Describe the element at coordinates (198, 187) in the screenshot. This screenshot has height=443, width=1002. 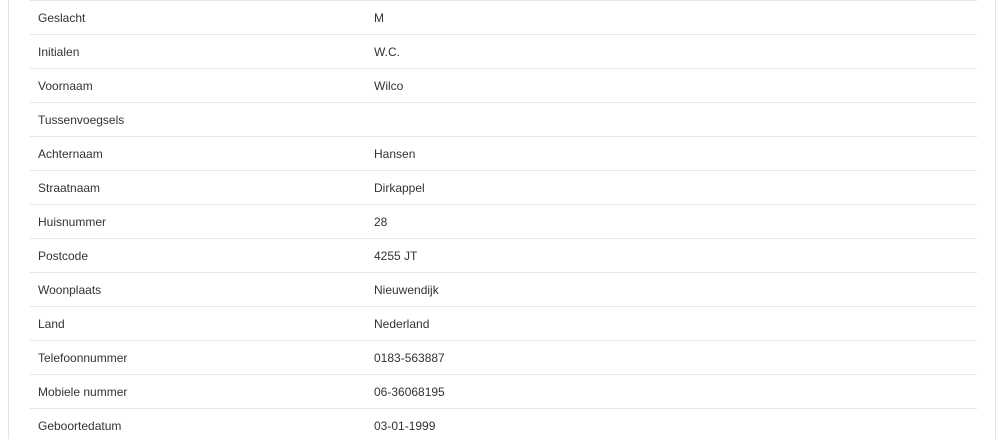
I see `row-label: Straatnaam` at that location.